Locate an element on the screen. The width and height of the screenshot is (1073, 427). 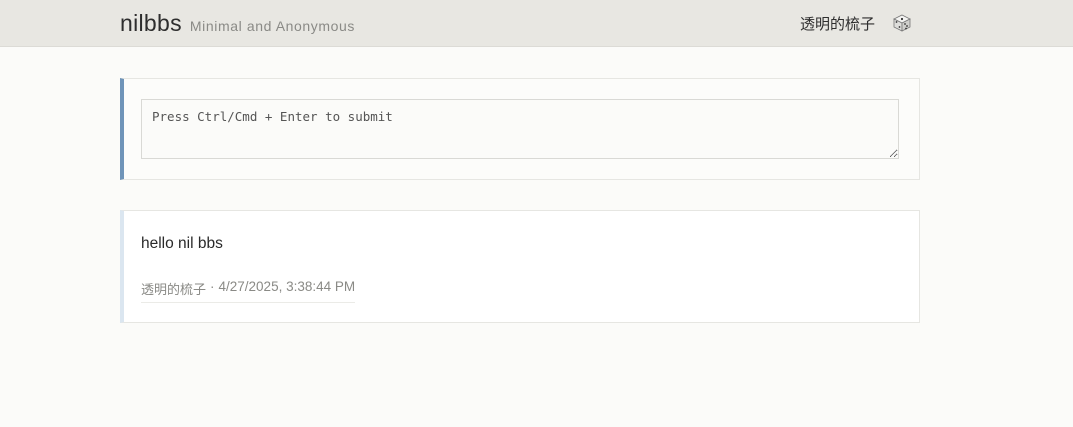
post-timestamp: 4/27/2025, 3:38:44 PM is located at coordinates (287, 286).